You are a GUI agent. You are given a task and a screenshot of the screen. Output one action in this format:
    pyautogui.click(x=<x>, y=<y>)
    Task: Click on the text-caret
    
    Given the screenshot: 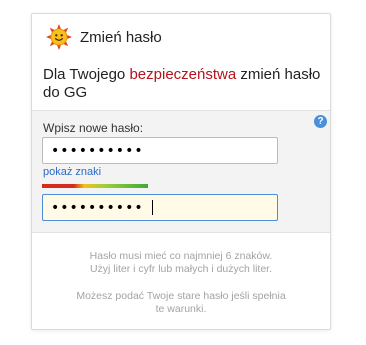 What is the action you would take?
    pyautogui.click(x=152, y=207)
    